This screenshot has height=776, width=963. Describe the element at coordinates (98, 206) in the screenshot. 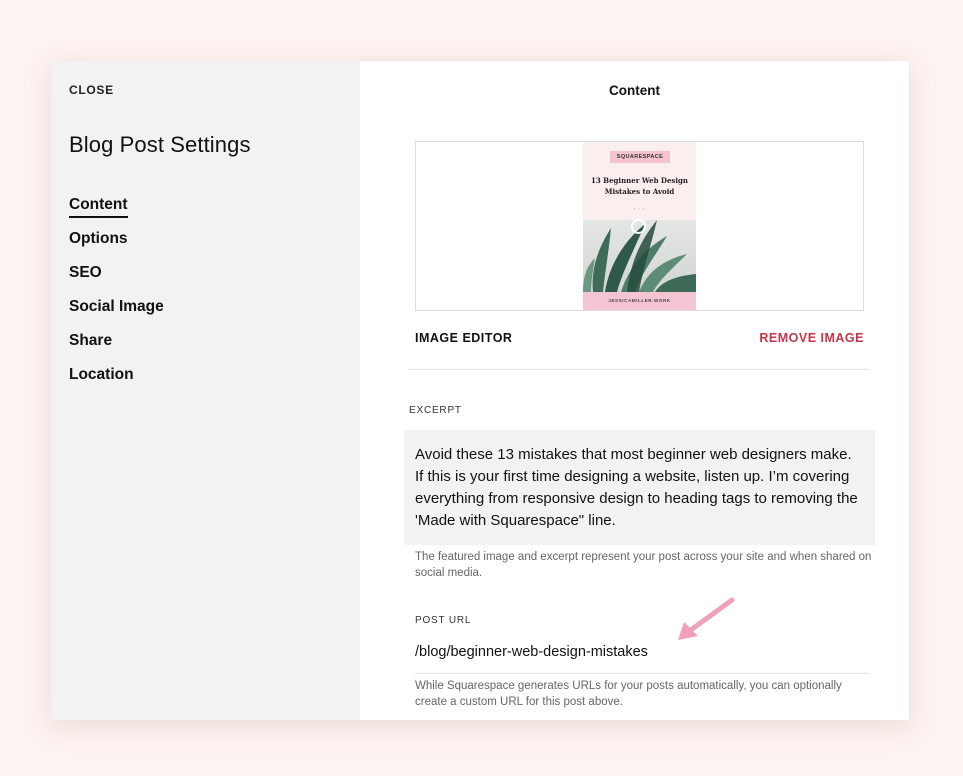

I see `sidebar-item-label: Content` at that location.